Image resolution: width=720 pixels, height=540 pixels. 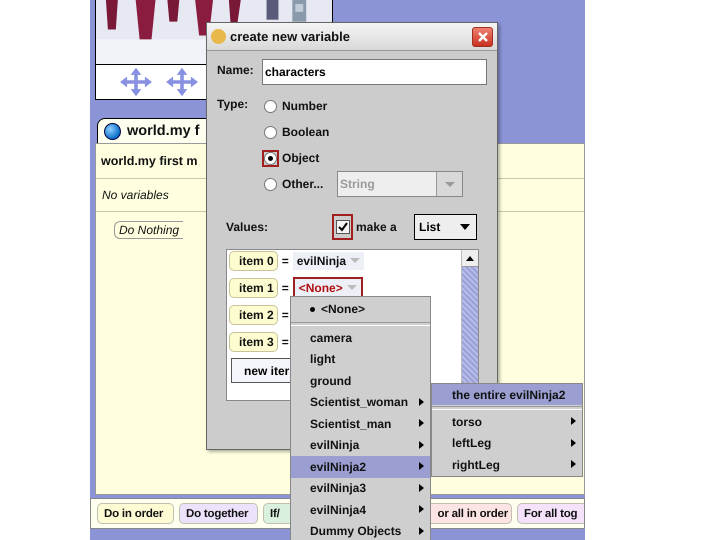 I want to click on new-item-button: new iter, so click(x=261, y=370).